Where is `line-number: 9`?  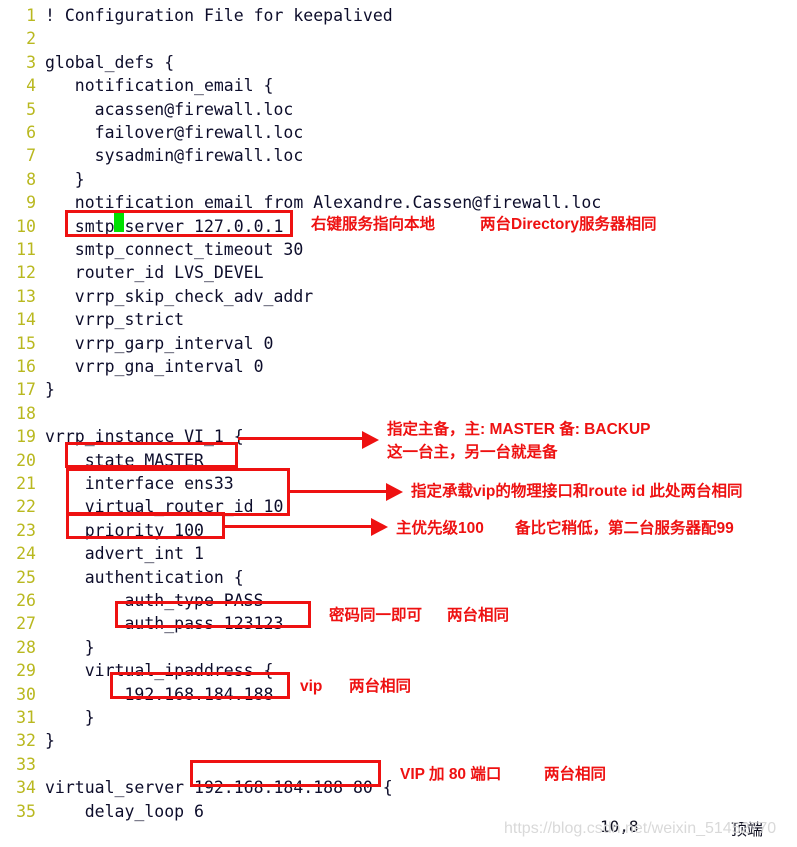
line-number: 9 is located at coordinates (31, 203).